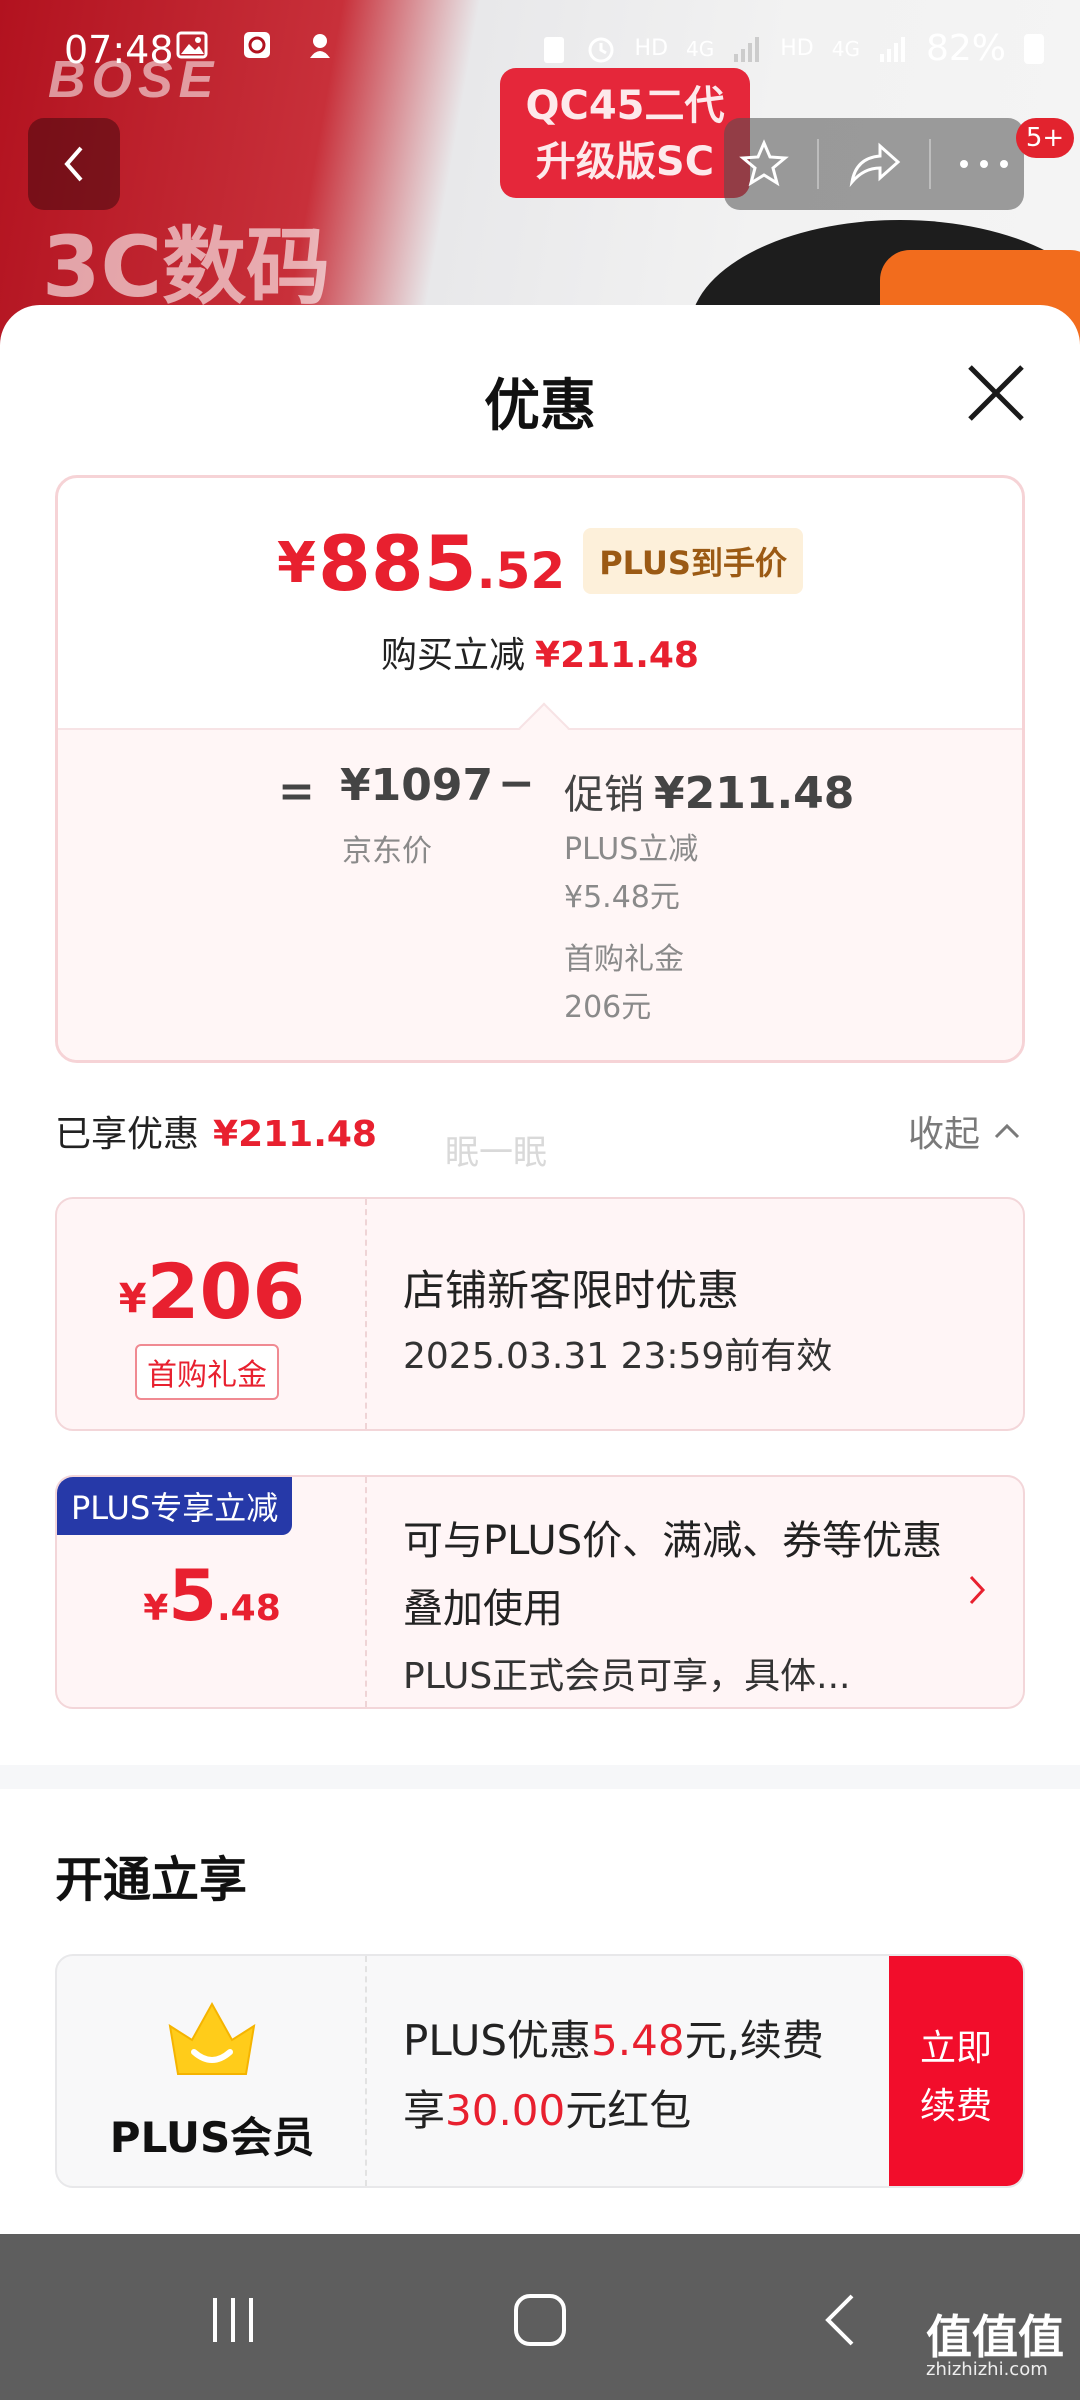  I want to click on share-icon, so click(874, 164).